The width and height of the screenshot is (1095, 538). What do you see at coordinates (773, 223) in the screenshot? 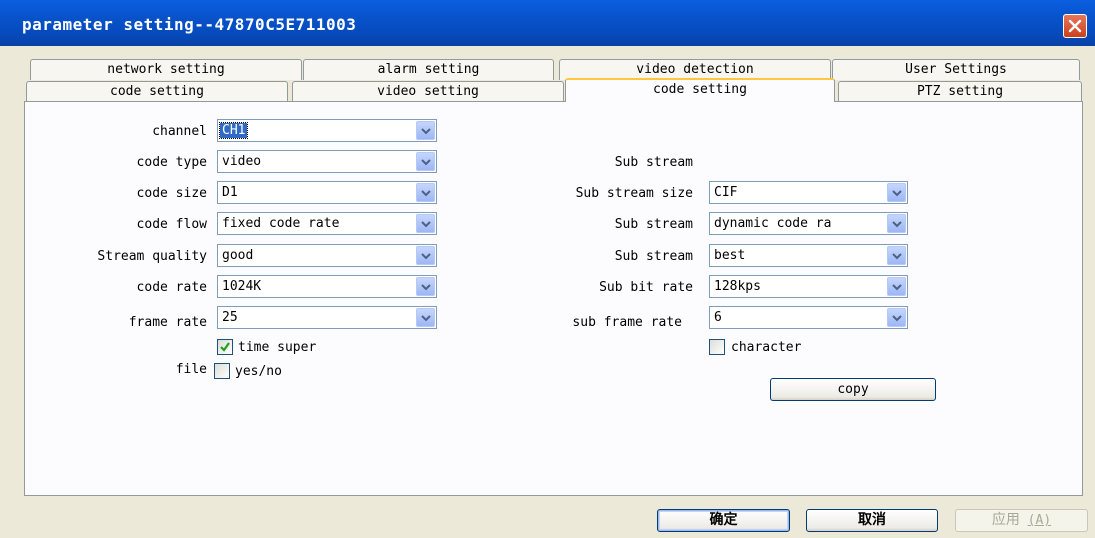
I see `sub-stream-flow-value: dynamic code ra` at bounding box center [773, 223].